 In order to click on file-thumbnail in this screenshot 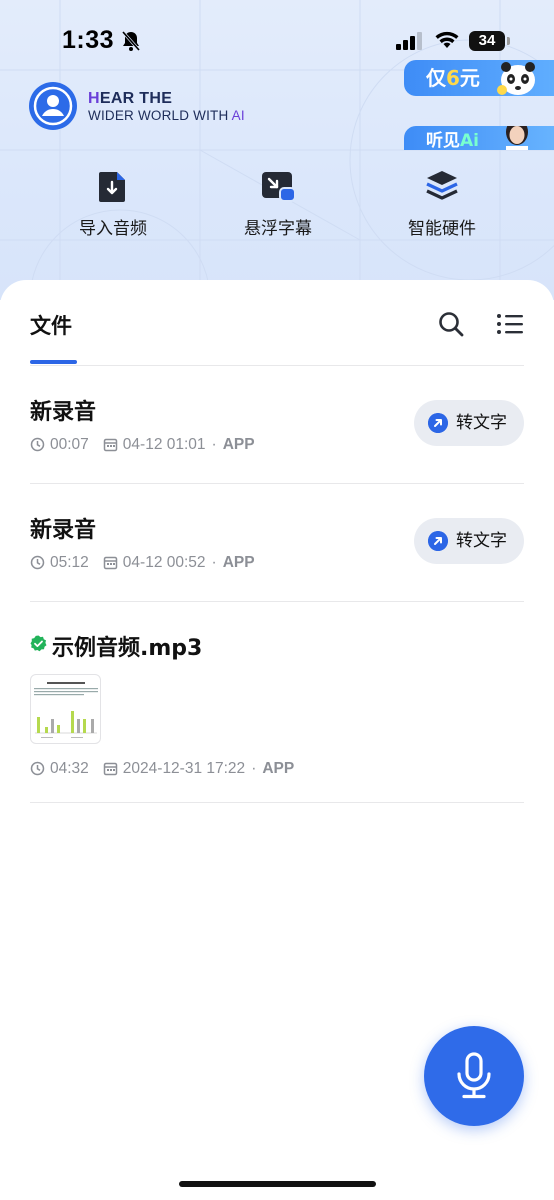, I will do `click(65, 709)`.